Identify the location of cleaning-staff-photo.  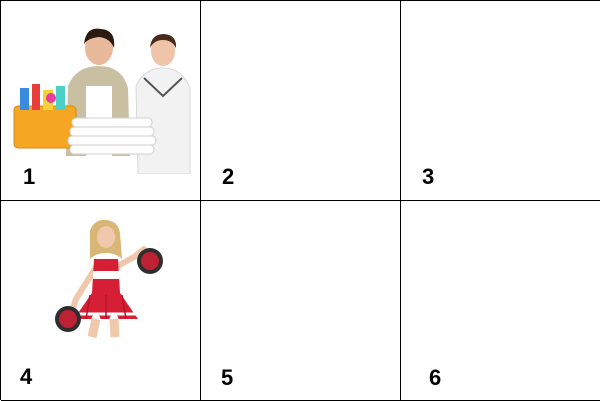
(102, 101).